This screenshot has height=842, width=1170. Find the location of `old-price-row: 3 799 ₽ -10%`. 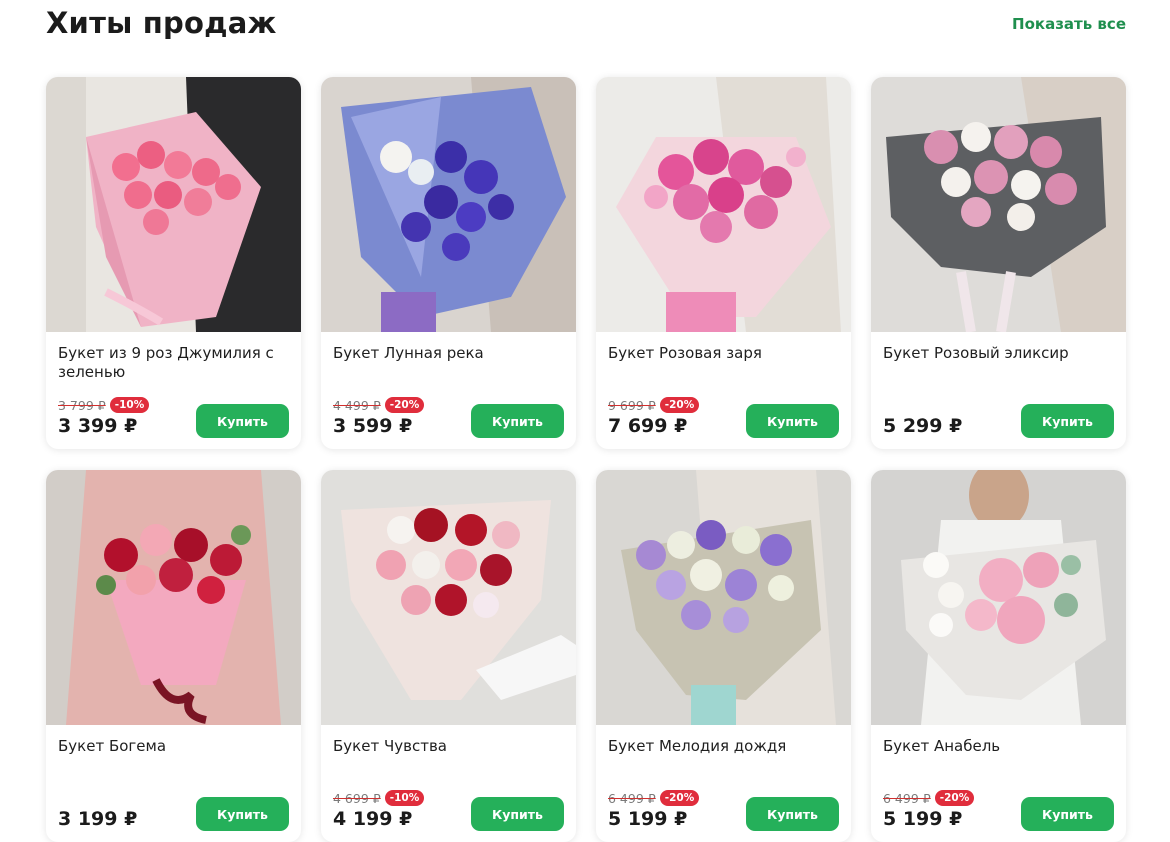

old-price-row: 3 799 ₽ -10% is located at coordinates (104, 405).